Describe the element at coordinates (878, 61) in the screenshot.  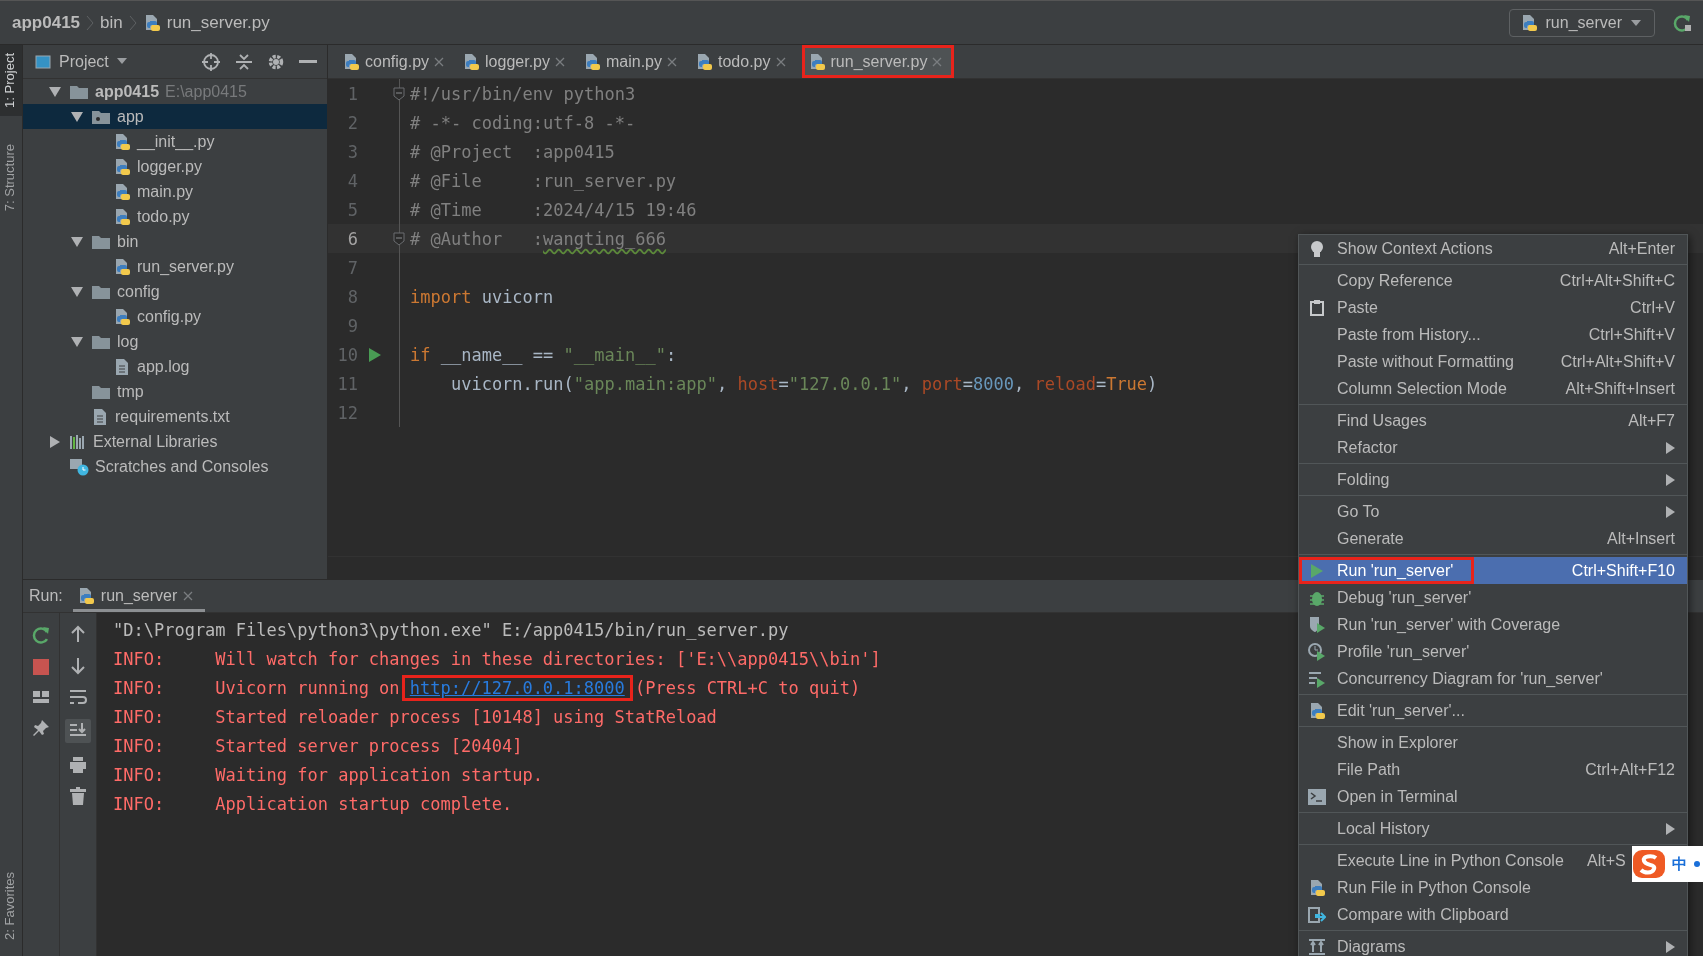
I see `editor-tab: run_server.py` at that location.